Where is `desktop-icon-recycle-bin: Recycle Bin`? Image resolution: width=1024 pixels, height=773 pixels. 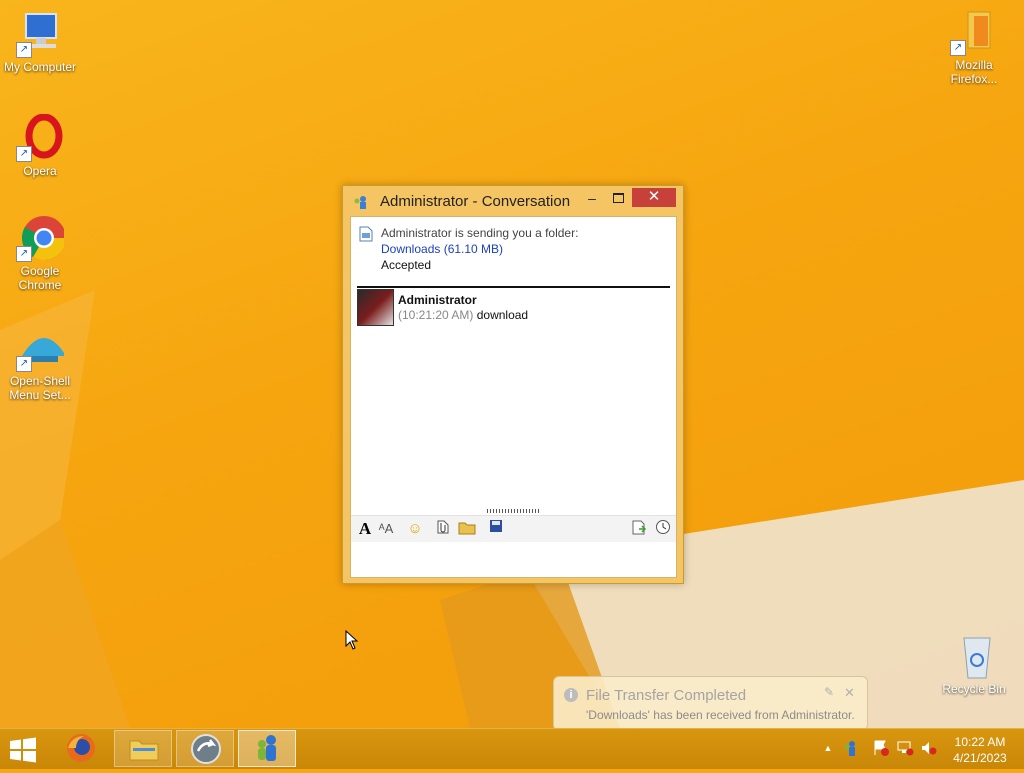
desktop-icon-recycle-bin: Recycle Bin is located at coordinates (974, 664).